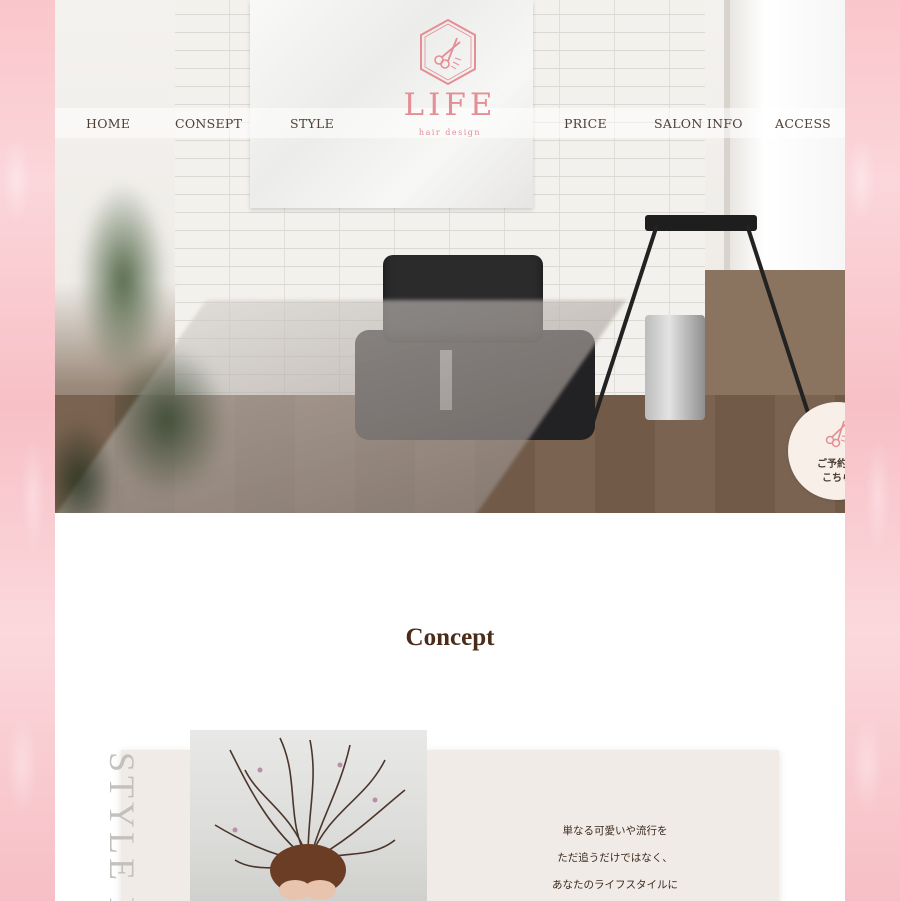 This screenshot has width=900, height=901. I want to click on trash-bin, so click(675, 367).